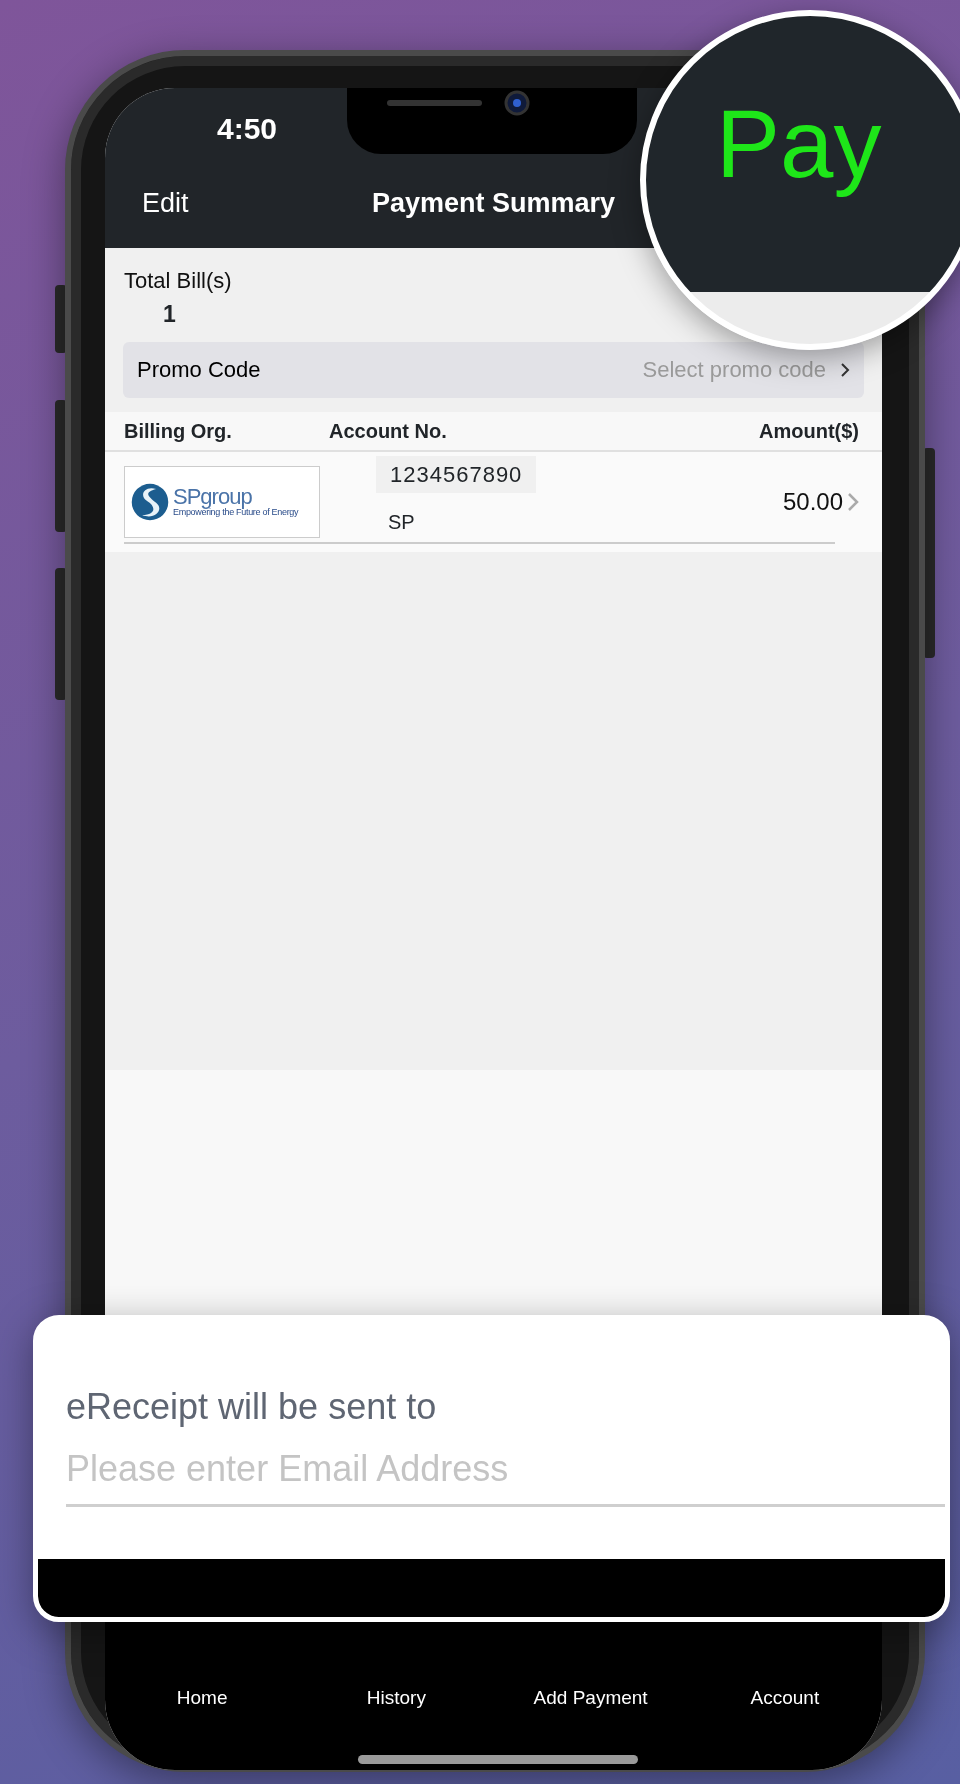 Image resolution: width=960 pixels, height=1784 pixels. I want to click on email-input-field: Please enter Email Address, so click(505, 1472).